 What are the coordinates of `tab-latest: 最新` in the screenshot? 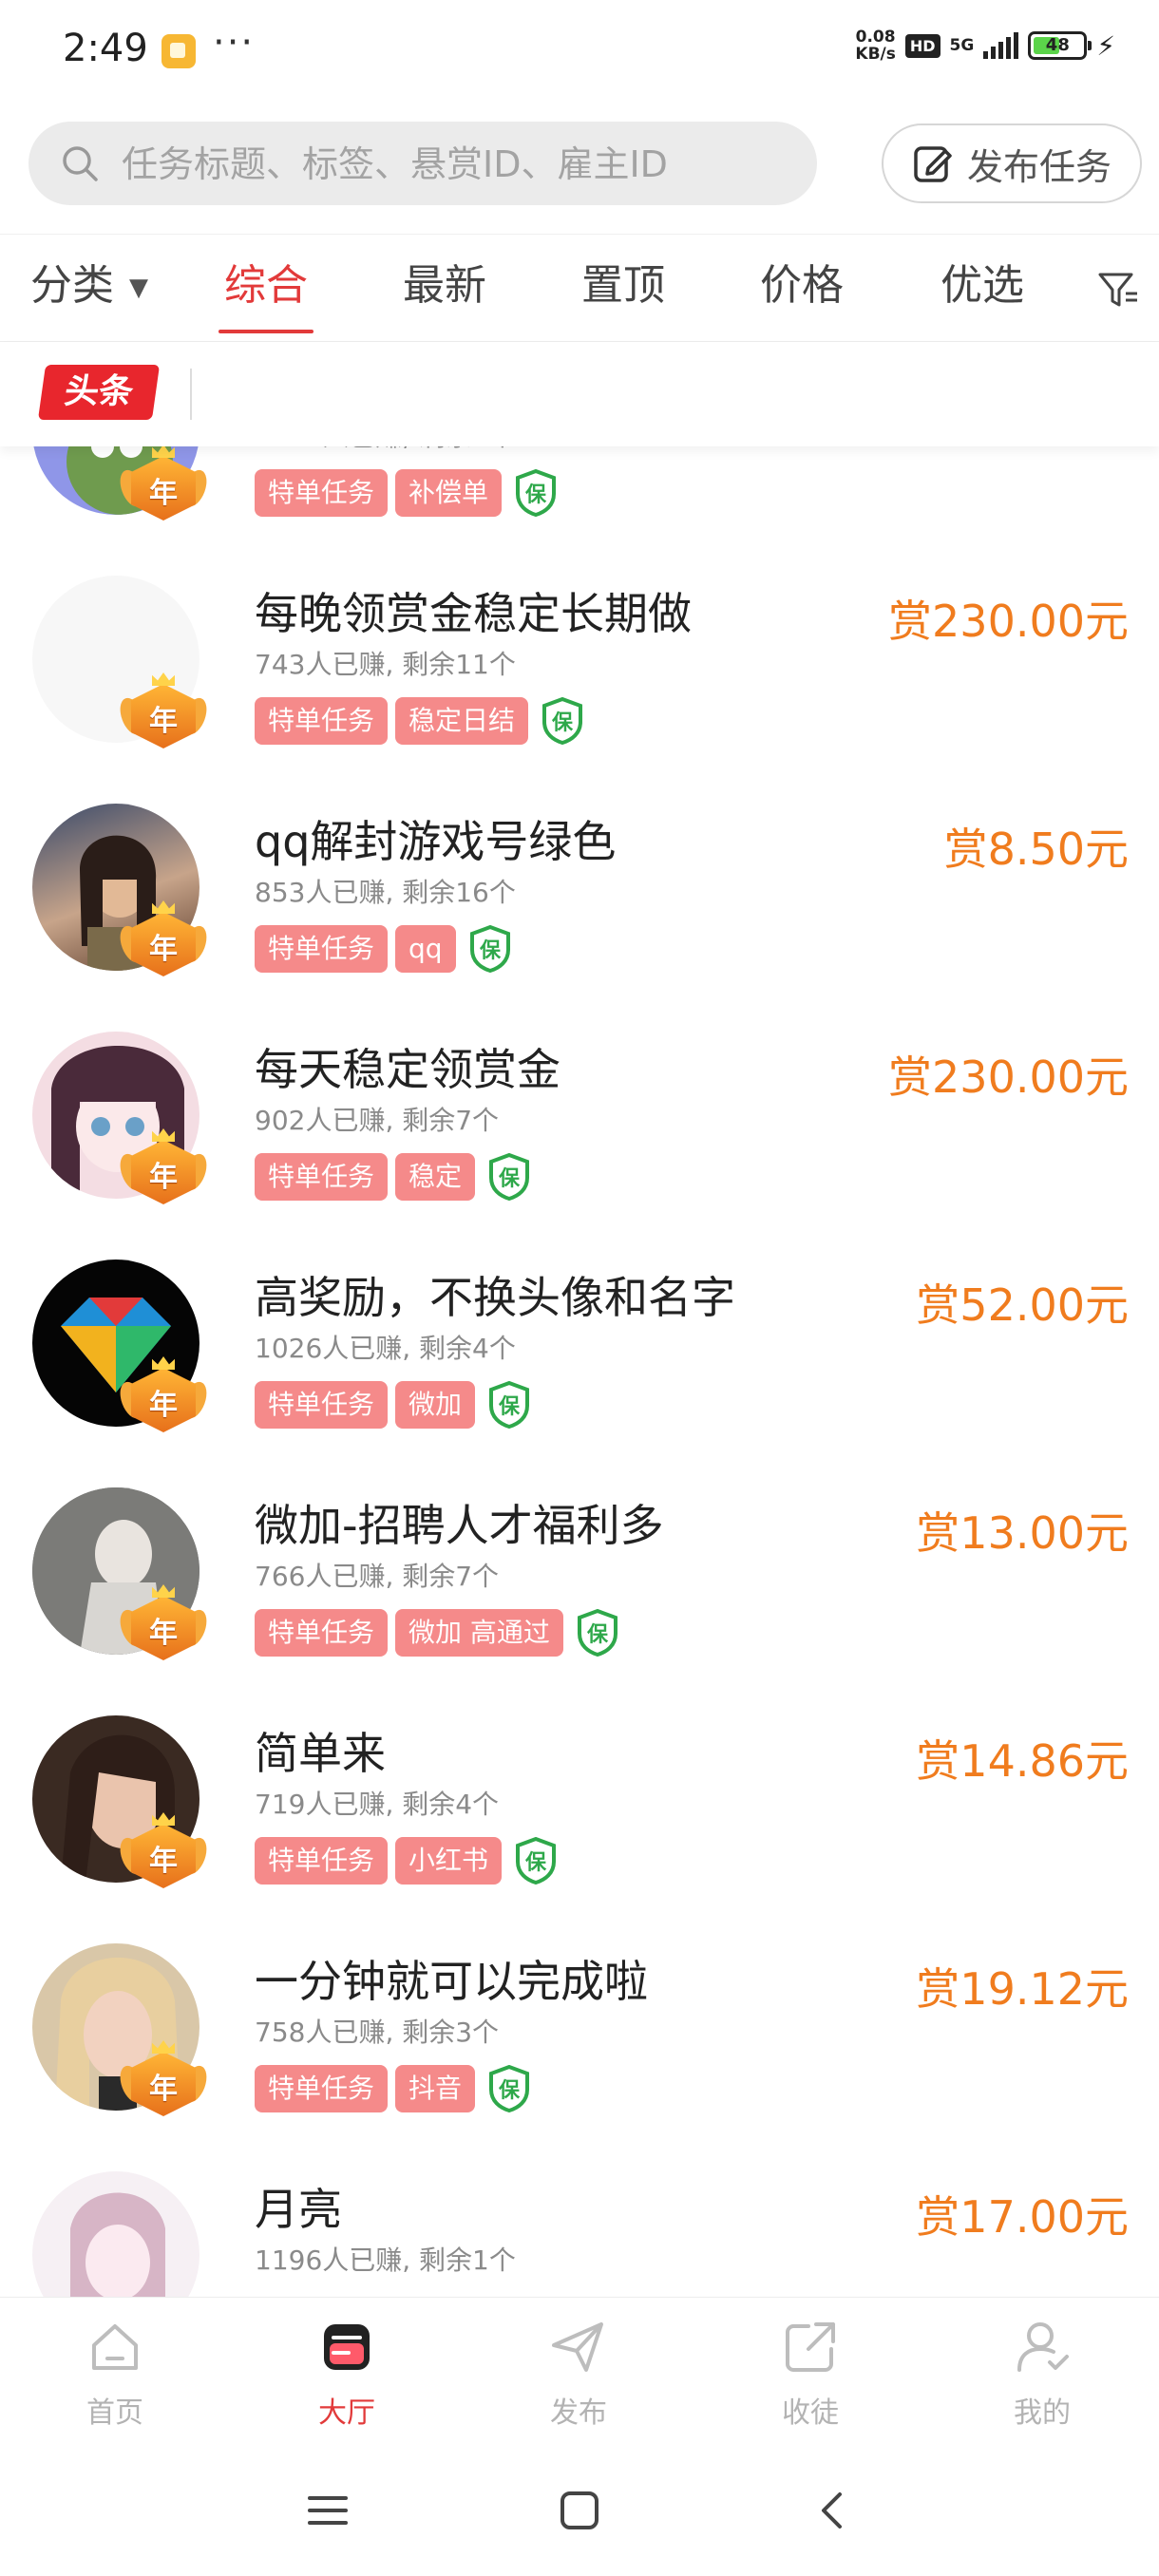 It's located at (444, 288).